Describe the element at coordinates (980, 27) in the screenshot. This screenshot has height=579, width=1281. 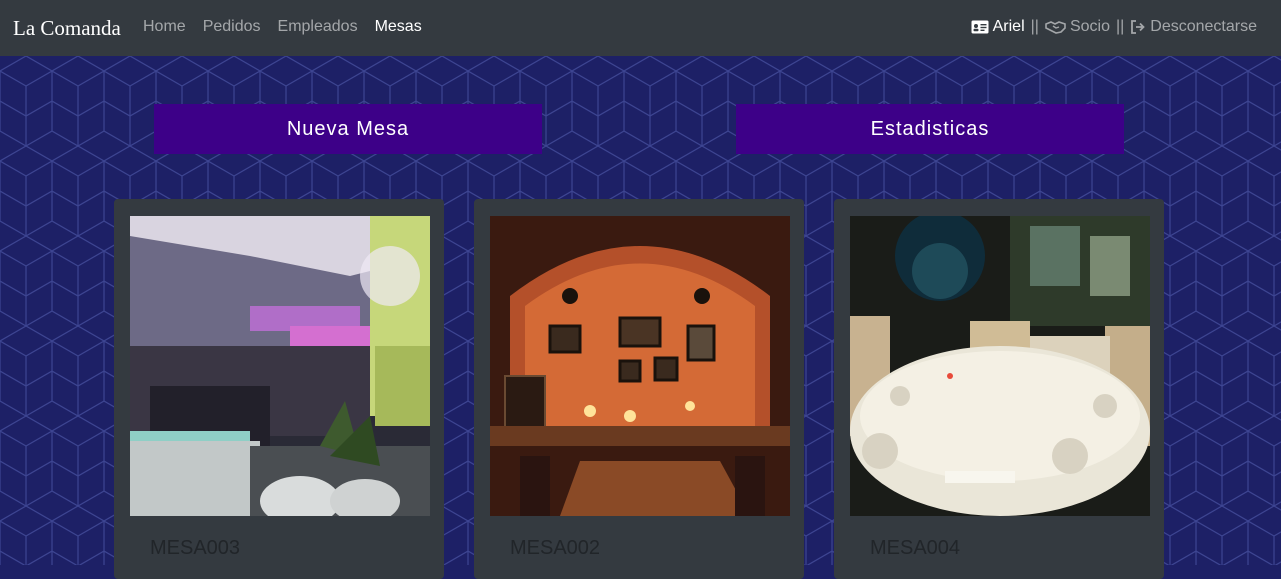
I see `id-card-icon` at that location.